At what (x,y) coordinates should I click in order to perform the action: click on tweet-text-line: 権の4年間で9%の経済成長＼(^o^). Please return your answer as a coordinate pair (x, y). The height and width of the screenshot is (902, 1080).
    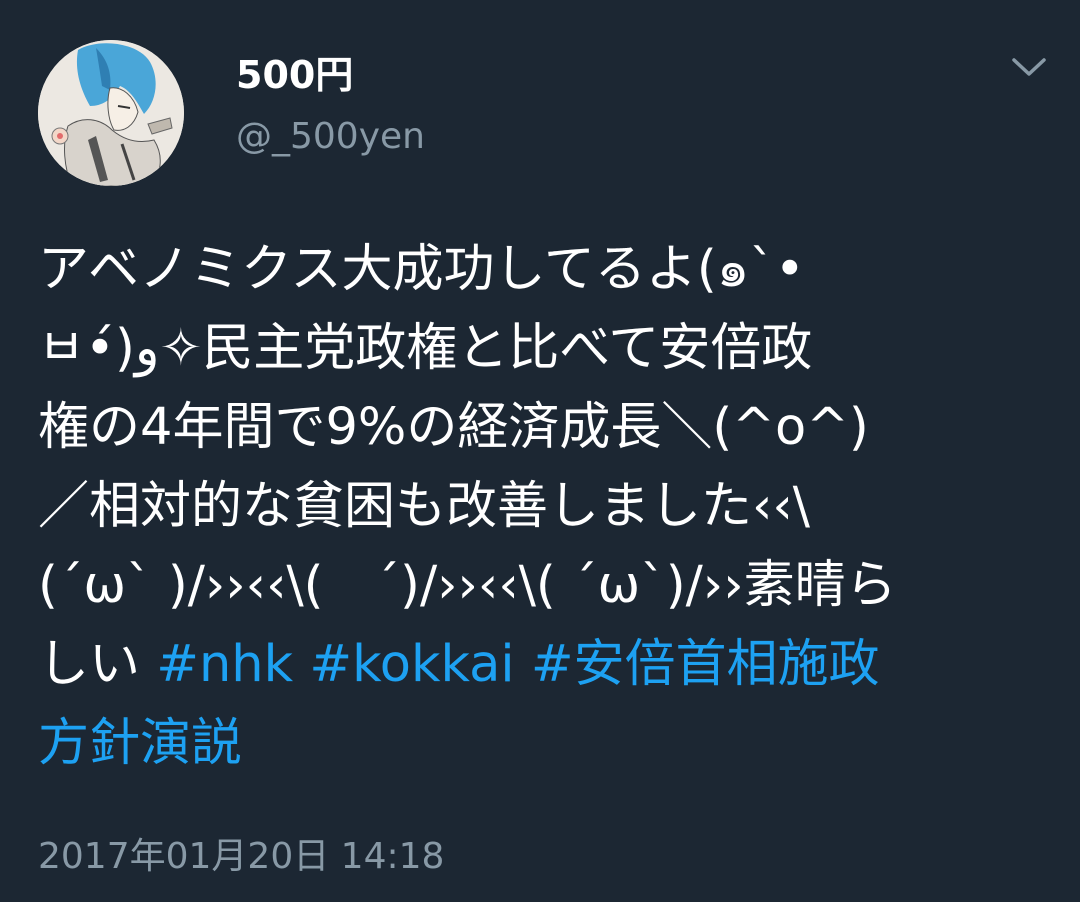
    Looking at the image, I should click on (453, 427).